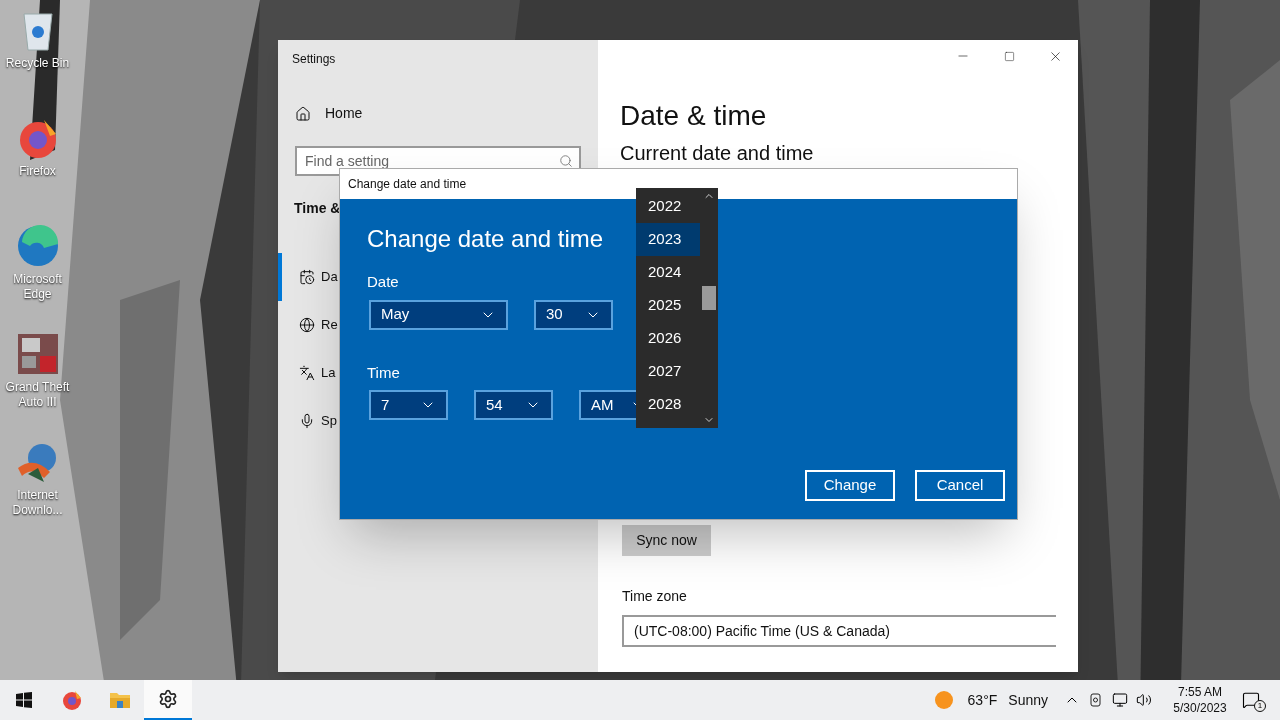 The height and width of the screenshot is (720, 1280). Describe the element at coordinates (383, 372) in the screenshot. I see `time-label: Time` at that location.